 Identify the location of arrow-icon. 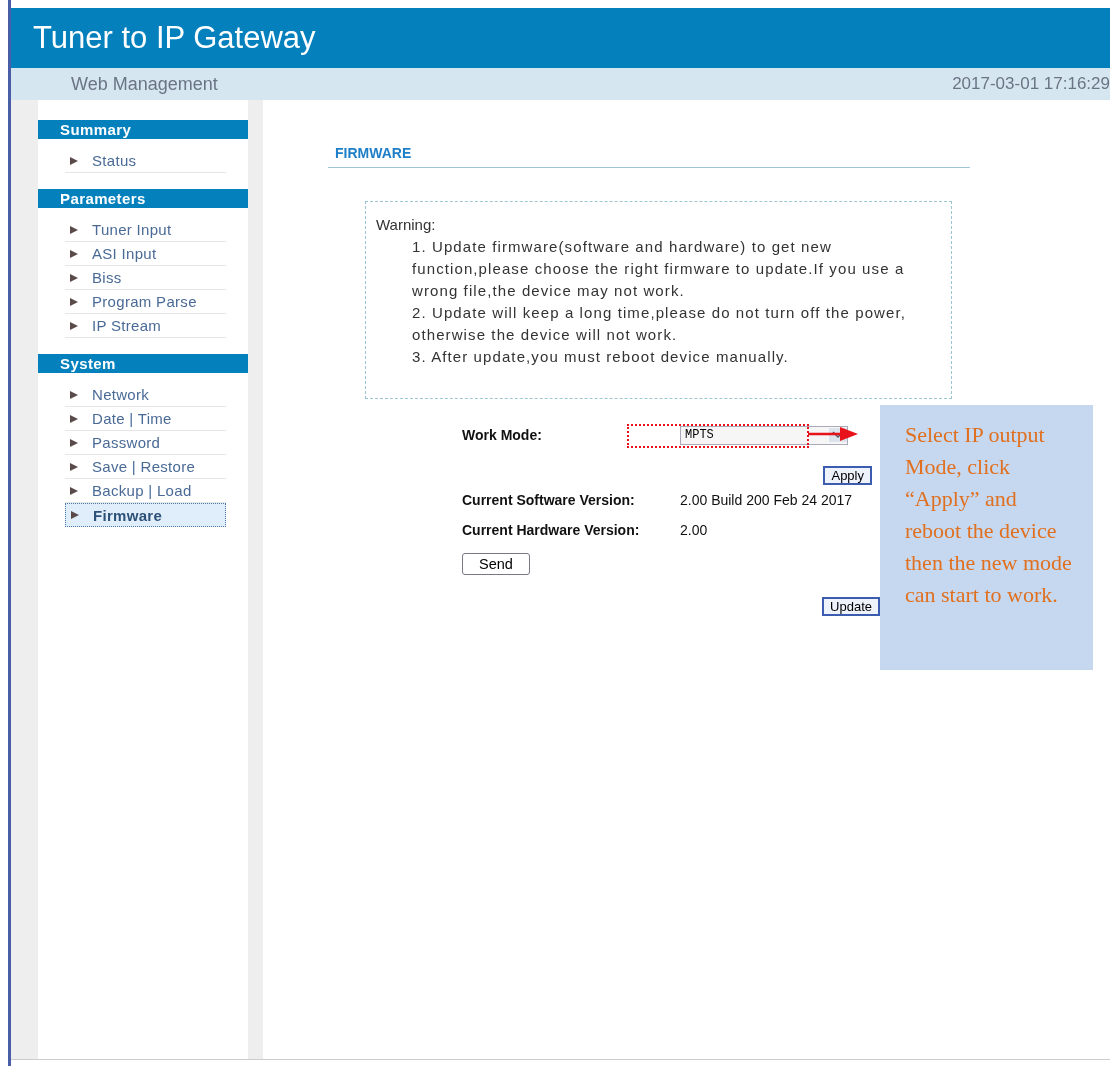
(833, 434).